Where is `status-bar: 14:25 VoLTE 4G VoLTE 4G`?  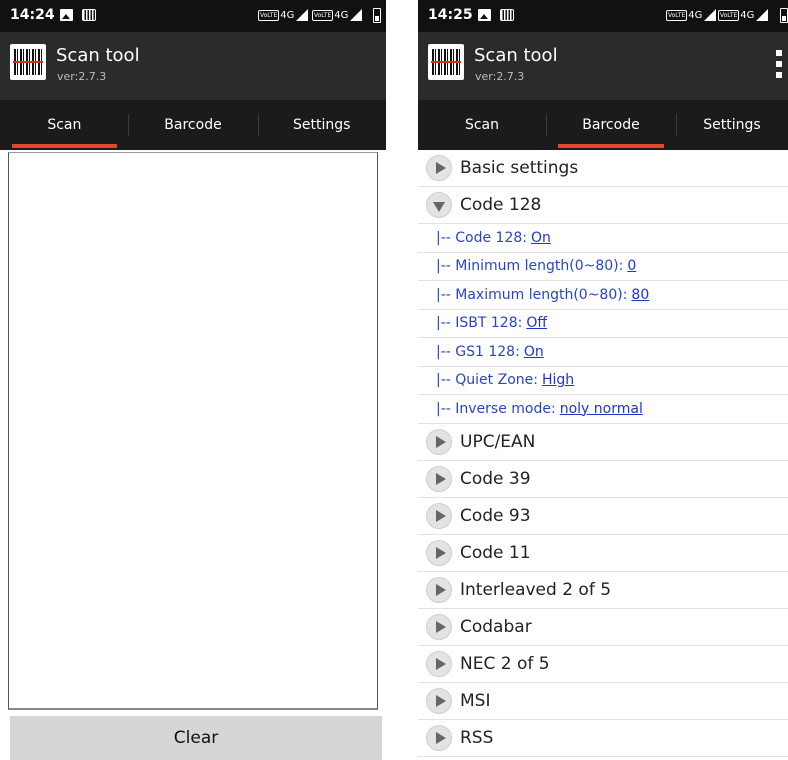
status-bar: 14:25 VoLTE 4G VoLTE 4G is located at coordinates (603, 16).